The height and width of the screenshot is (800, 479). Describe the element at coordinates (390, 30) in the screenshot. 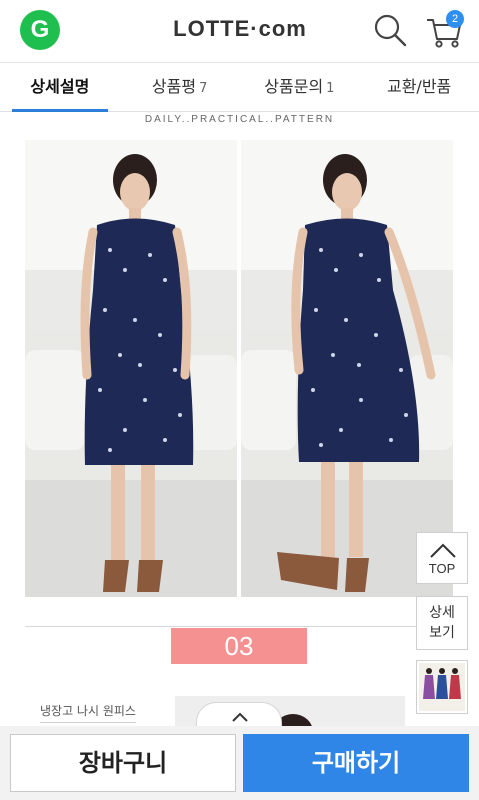

I see `search-icon` at that location.